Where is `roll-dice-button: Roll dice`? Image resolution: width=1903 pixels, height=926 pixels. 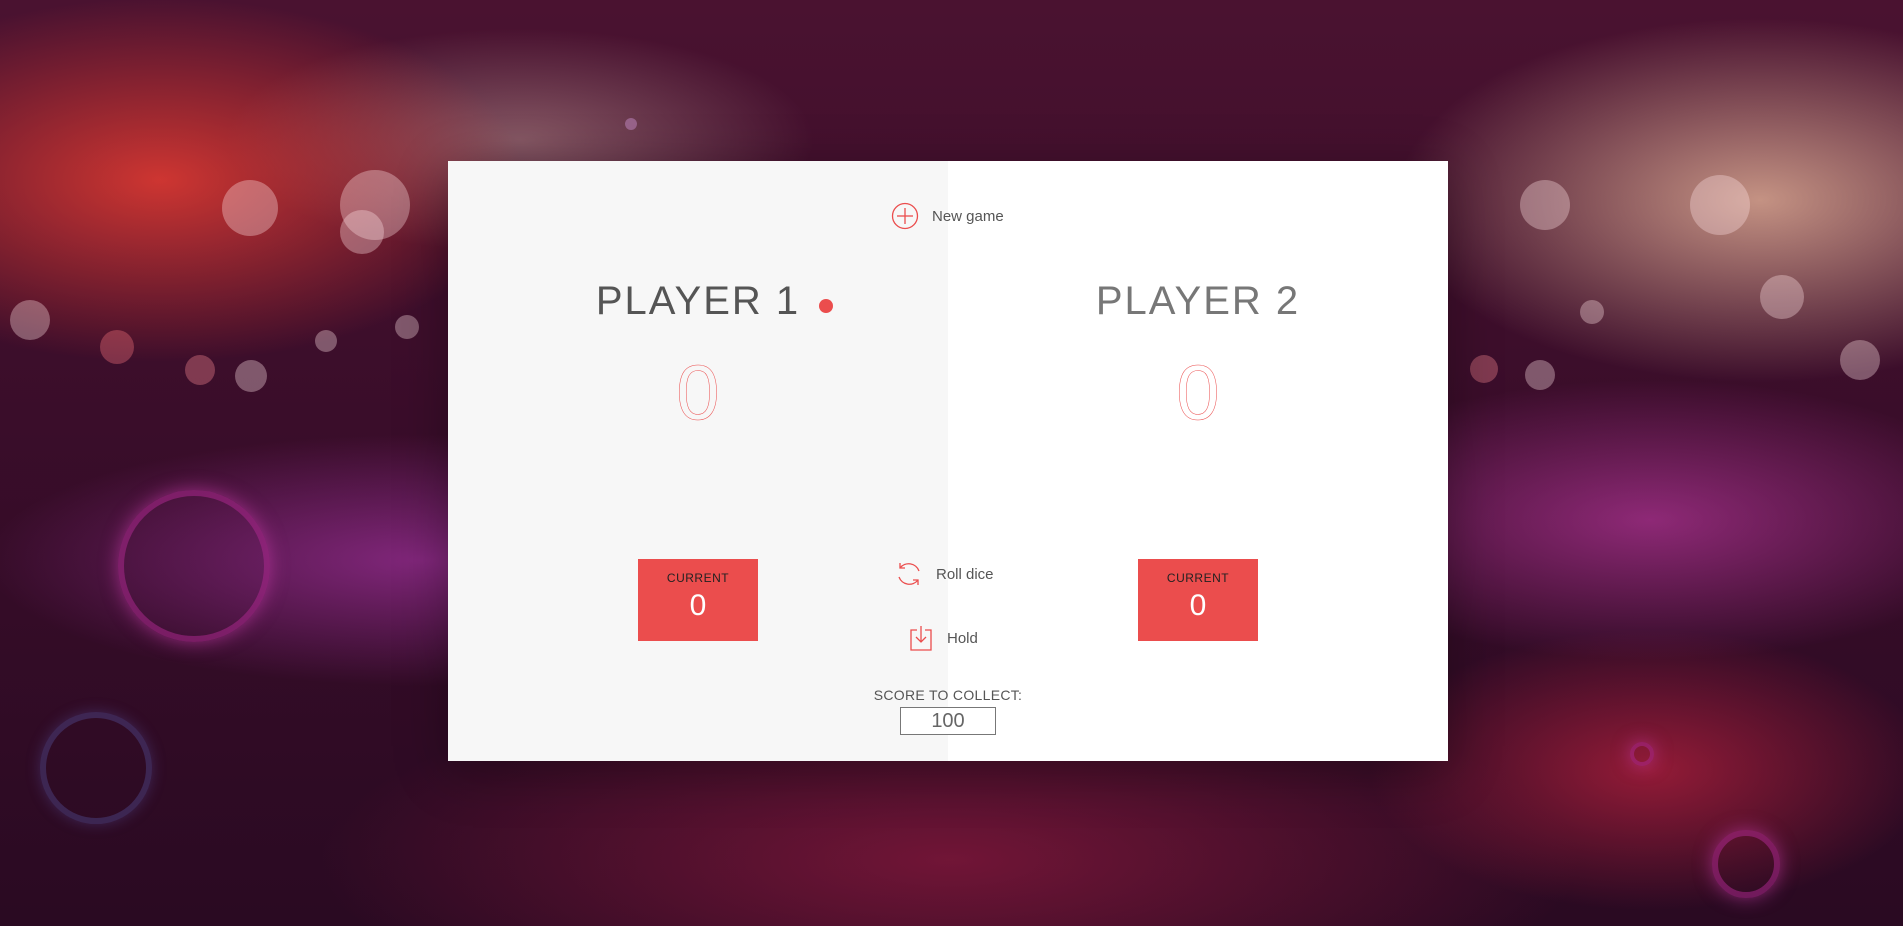
roll-dice-button: Roll dice is located at coordinates (944, 574).